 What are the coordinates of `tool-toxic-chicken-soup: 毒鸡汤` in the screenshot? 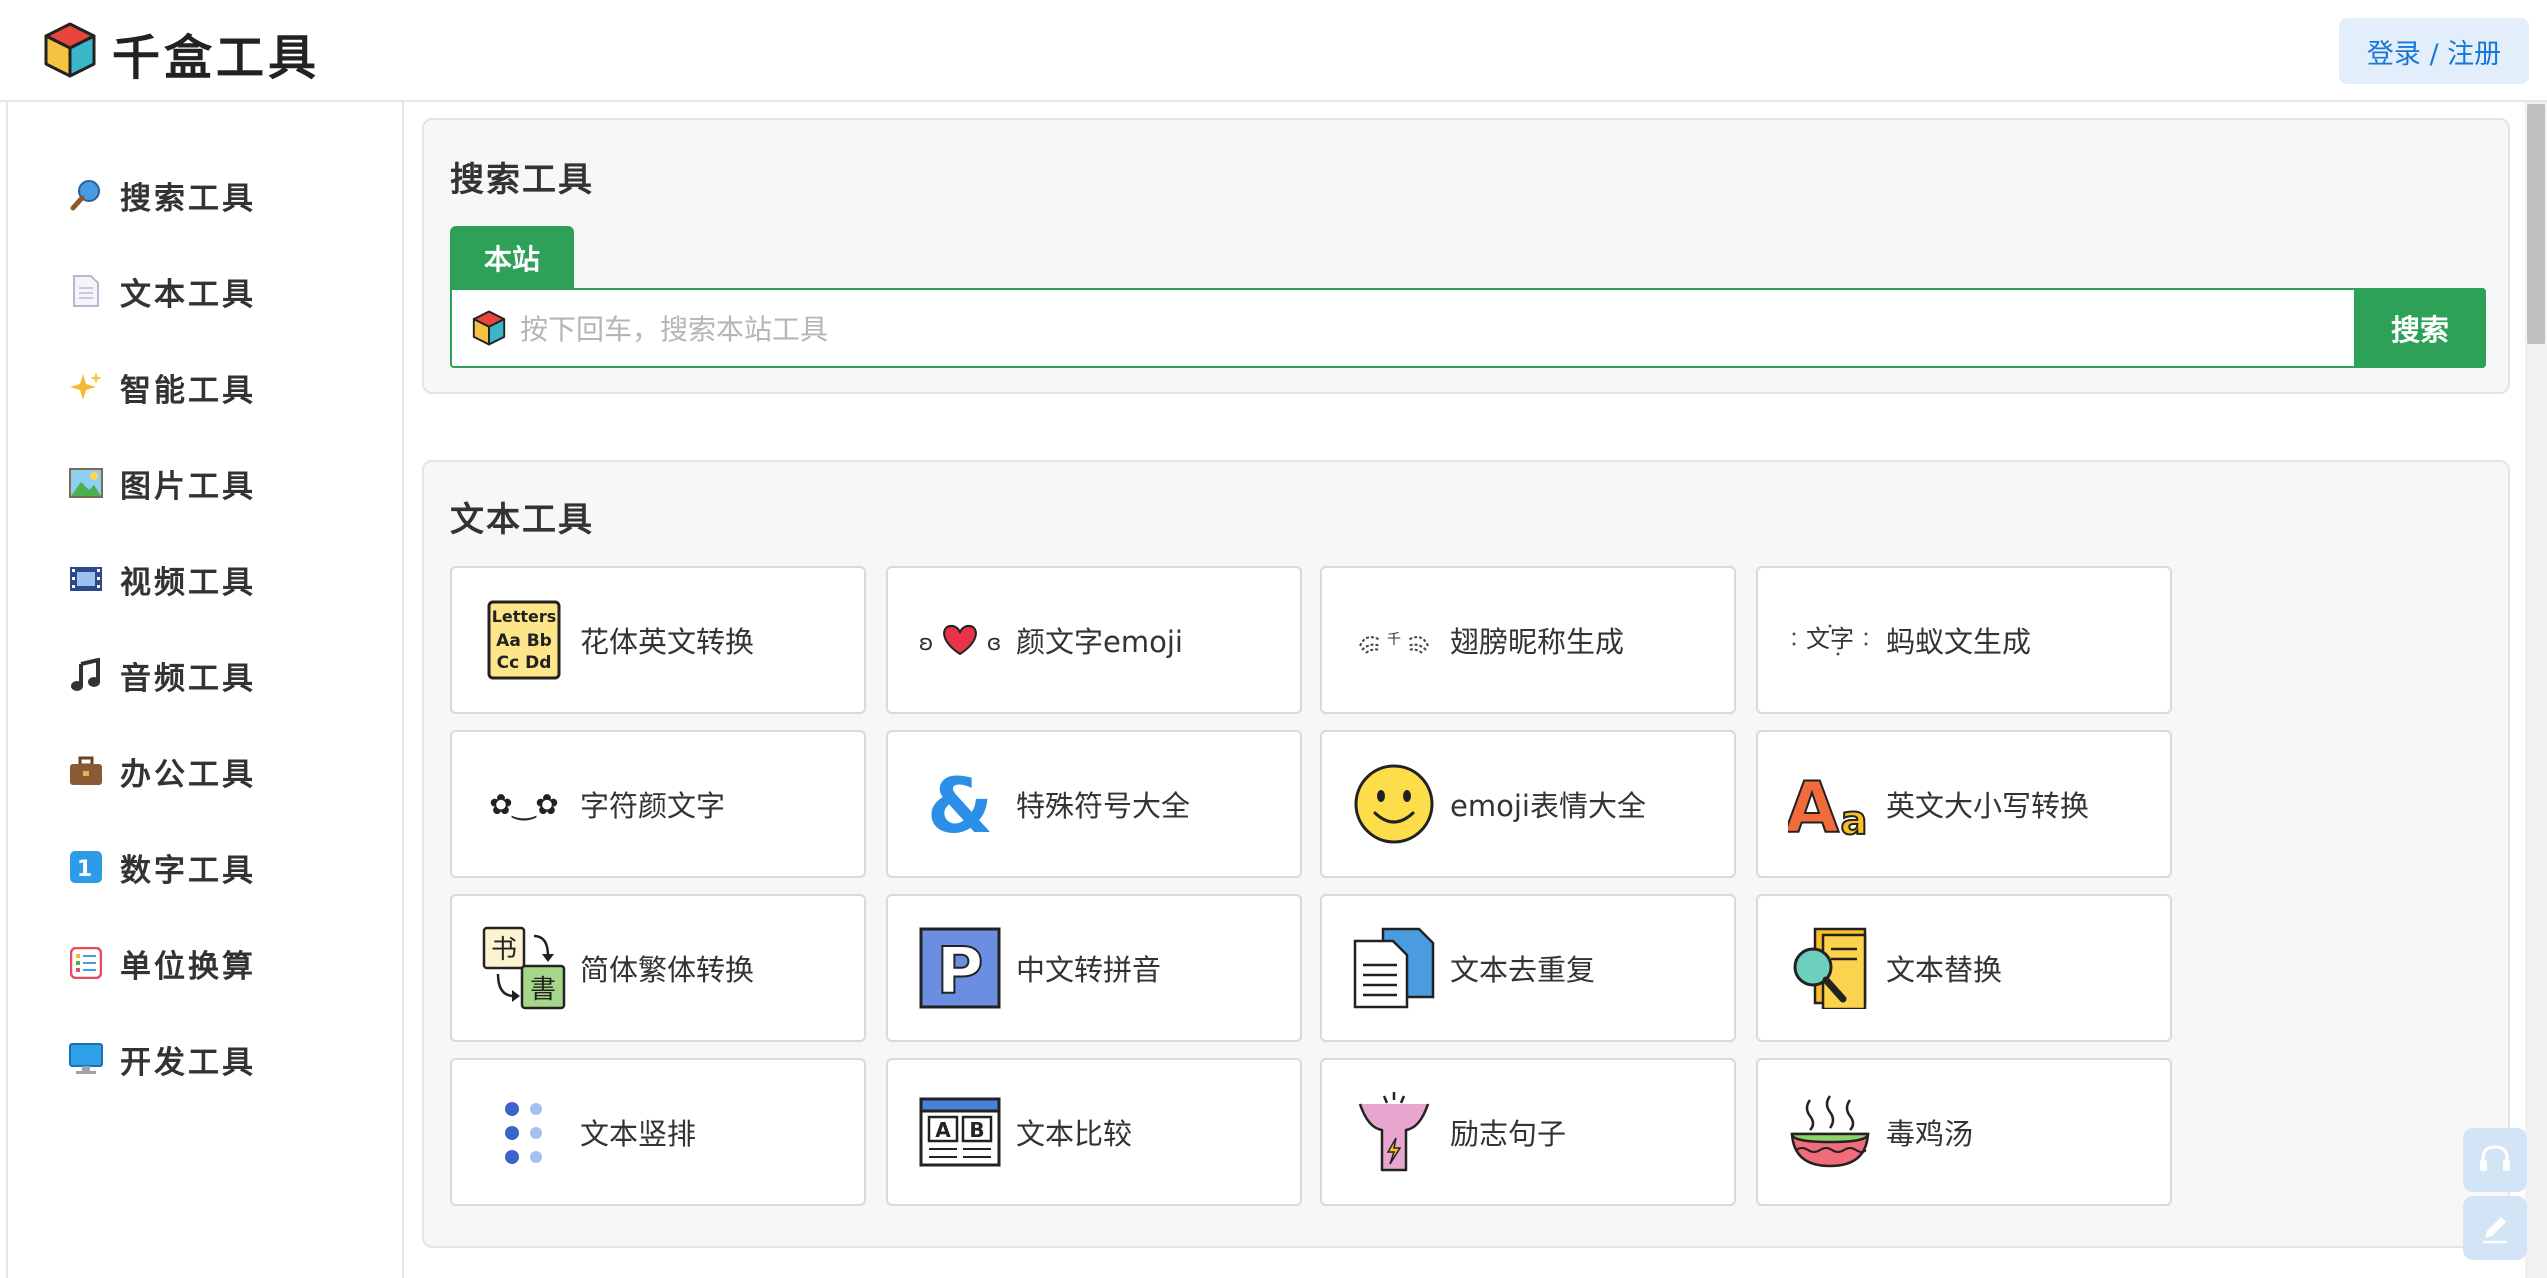 It's located at (1964, 1132).